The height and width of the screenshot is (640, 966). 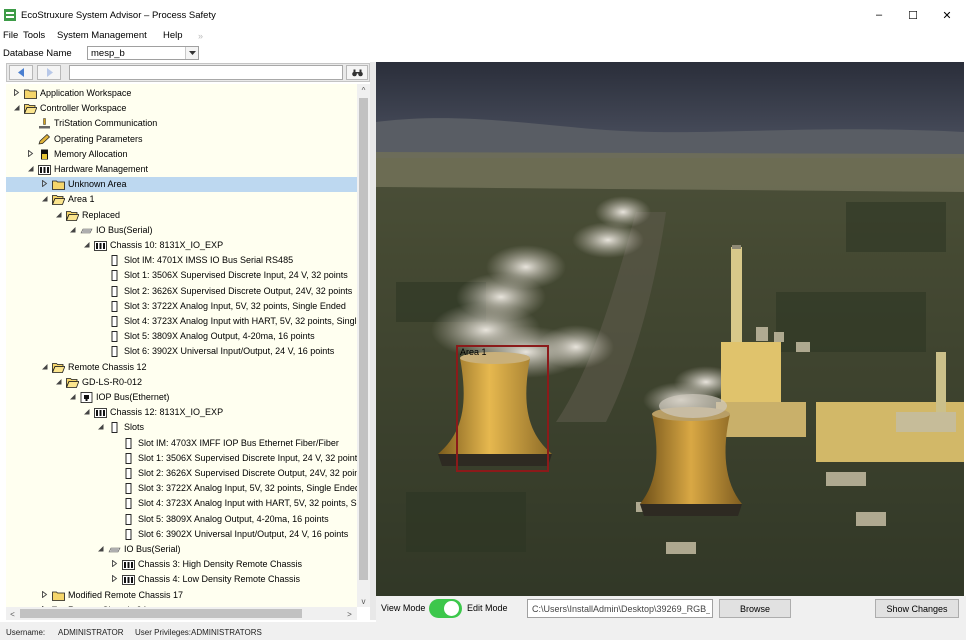 I want to click on folder-open-icon, so click(x=30, y=109).